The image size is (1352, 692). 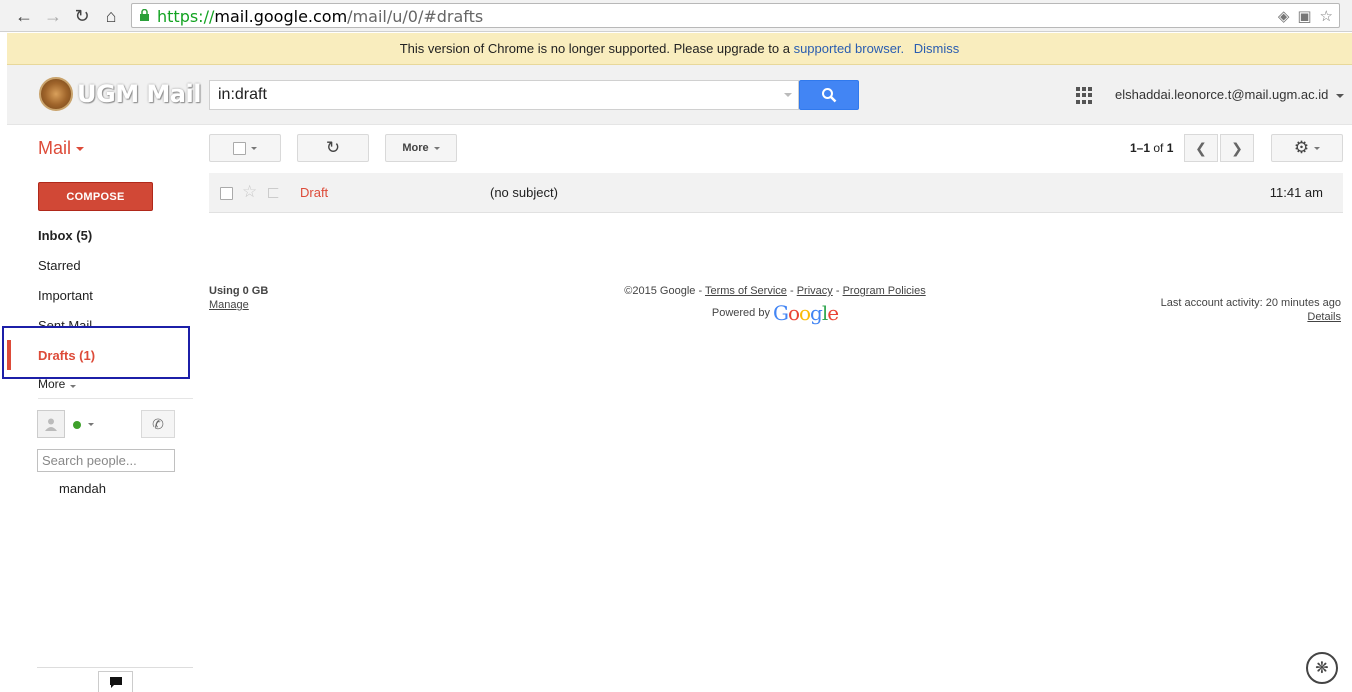 I want to click on message-sender: Draft, so click(x=314, y=192).